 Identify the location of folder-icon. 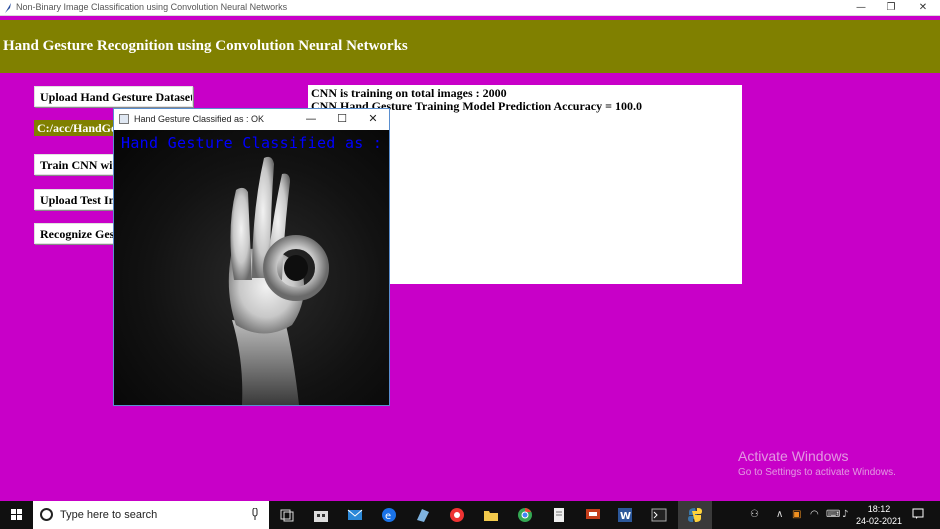
(491, 515).